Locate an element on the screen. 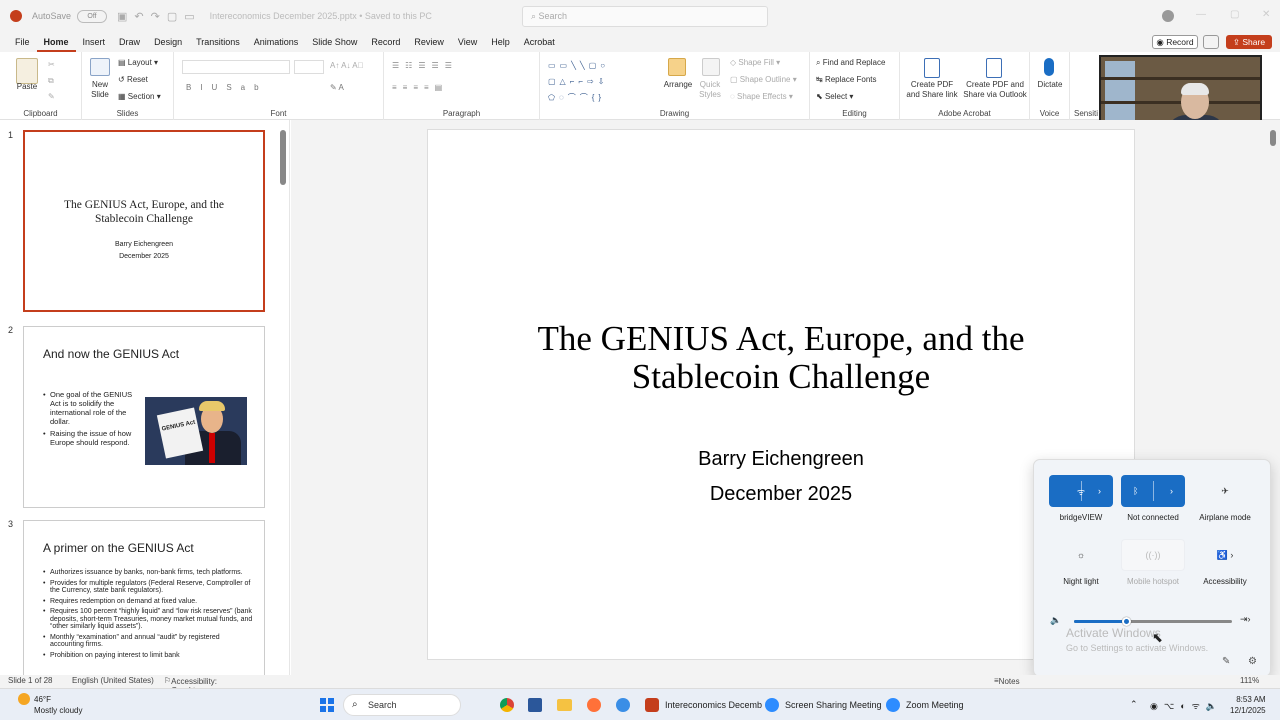  shape-outline-button: ▢ Shape Outline ▾ is located at coordinates (763, 79).